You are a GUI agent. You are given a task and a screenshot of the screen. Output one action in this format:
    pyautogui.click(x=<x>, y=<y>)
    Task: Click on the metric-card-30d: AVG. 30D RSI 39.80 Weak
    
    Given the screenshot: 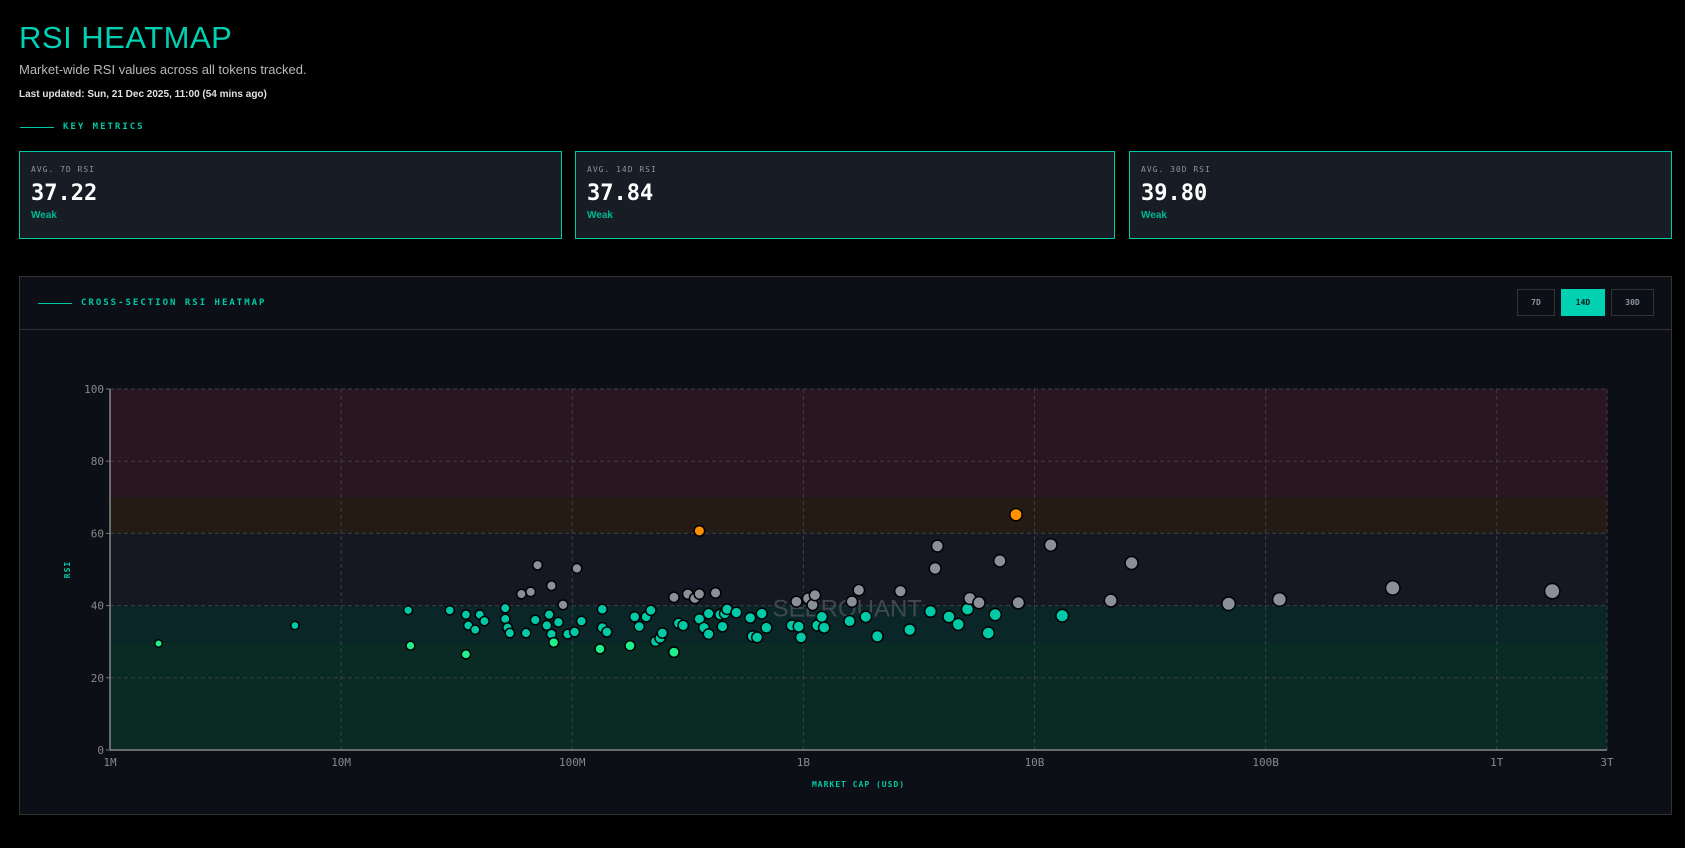 What is the action you would take?
    pyautogui.click(x=1400, y=195)
    